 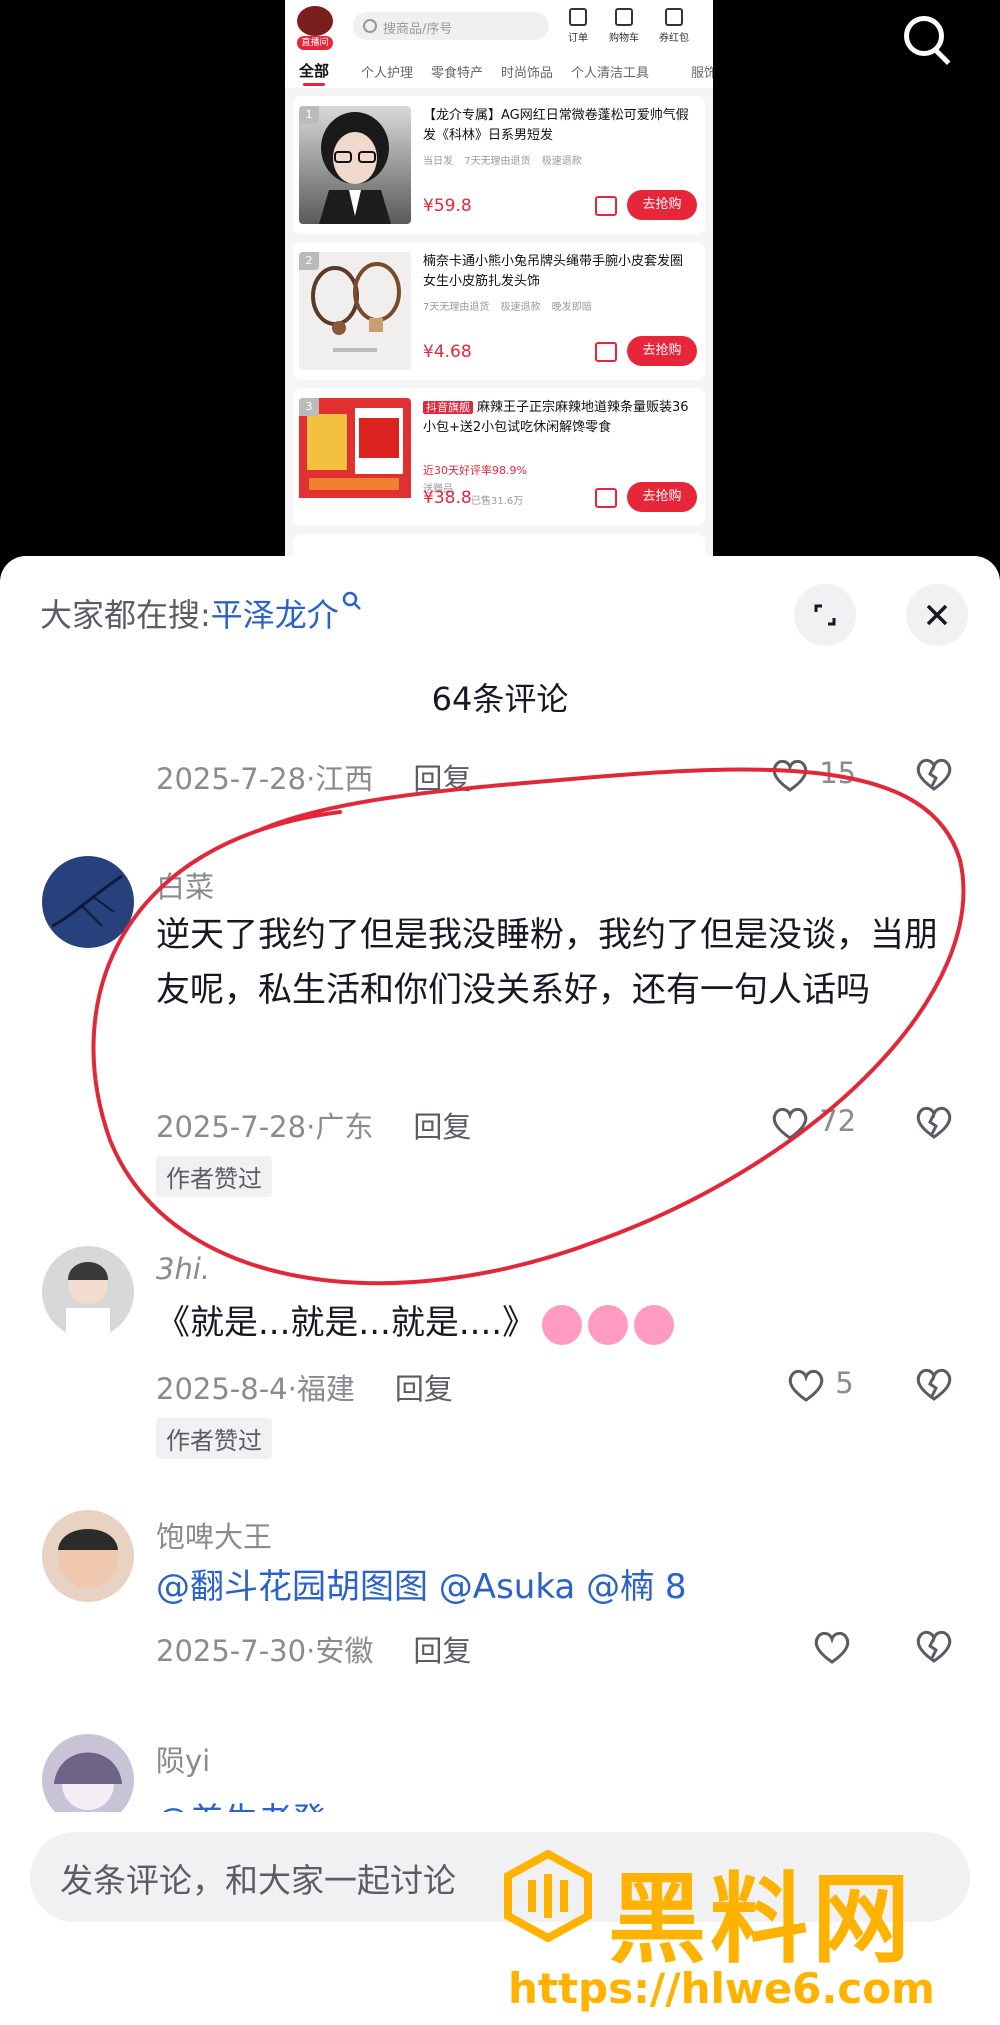 I want to click on comment-text-body: 《就是...就是...就是....》, so click(x=346, y=1323).